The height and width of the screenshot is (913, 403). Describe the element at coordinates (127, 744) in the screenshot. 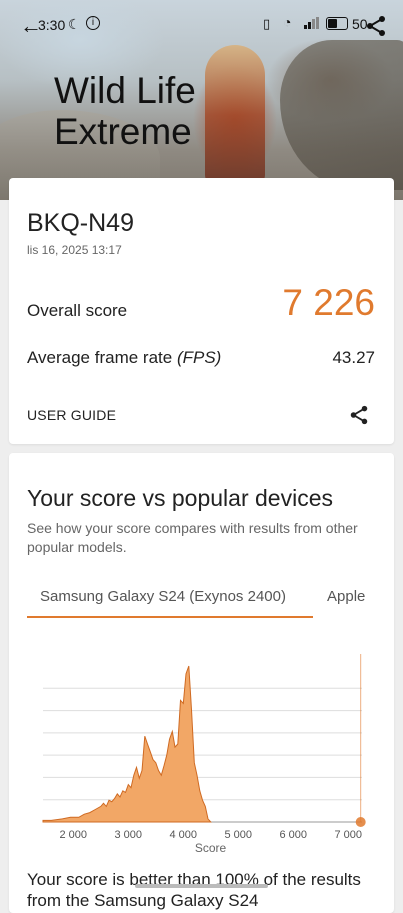

I see `histogram-area` at that location.